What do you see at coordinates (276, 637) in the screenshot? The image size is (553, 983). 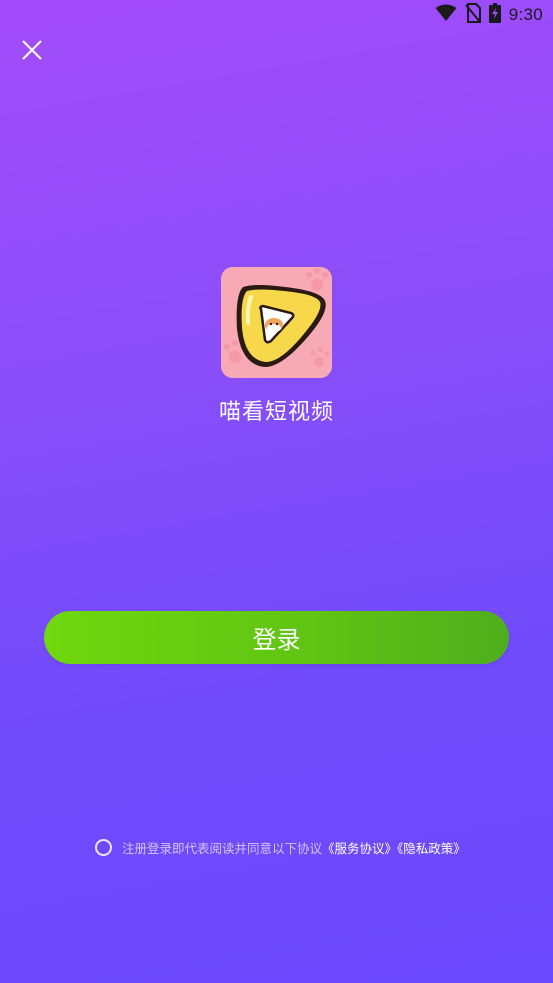 I see `login-button: 登录` at bounding box center [276, 637].